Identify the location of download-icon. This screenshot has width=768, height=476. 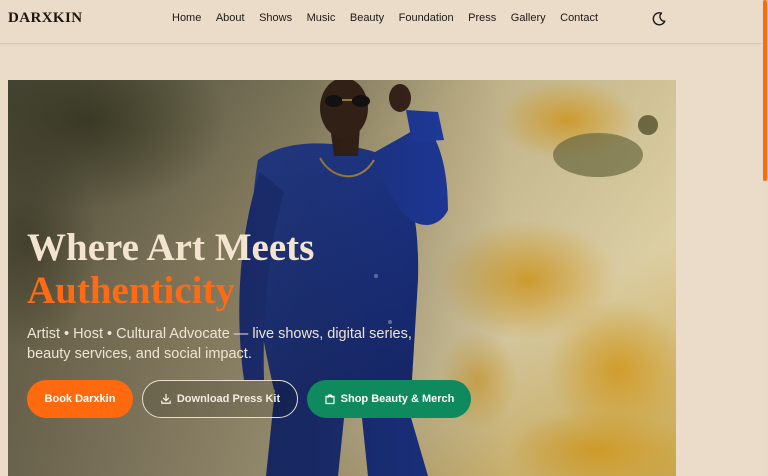
(165, 398).